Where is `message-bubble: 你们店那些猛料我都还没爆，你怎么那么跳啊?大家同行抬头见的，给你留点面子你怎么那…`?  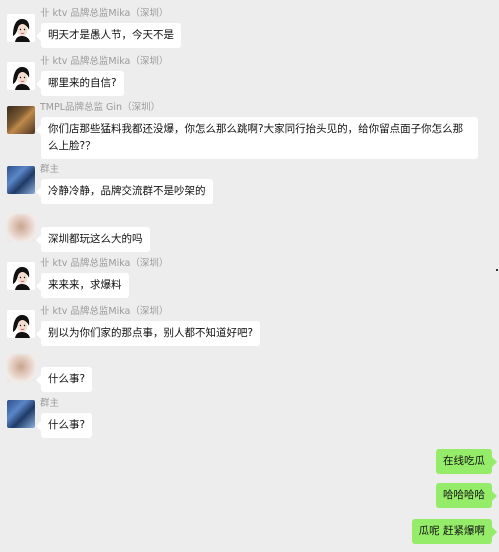
message-bubble: 你们店那些猛料我都还没爆，你怎么那么跳啊?大家同行抬头见的，给你留点面子你怎么那… is located at coordinates (257, 138).